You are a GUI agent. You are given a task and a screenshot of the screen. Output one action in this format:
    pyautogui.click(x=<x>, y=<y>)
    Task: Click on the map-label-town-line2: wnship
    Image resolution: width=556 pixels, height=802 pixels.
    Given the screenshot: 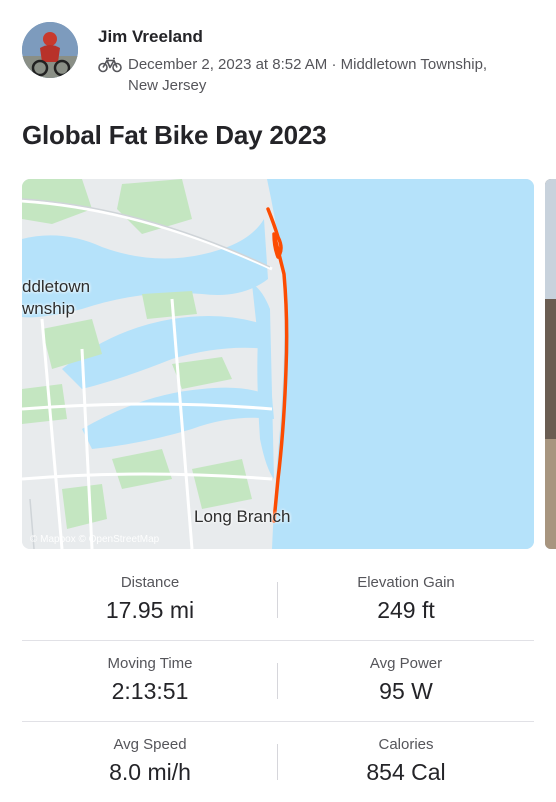 What is the action you would take?
    pyautogui.click(x=48, y=308)
    